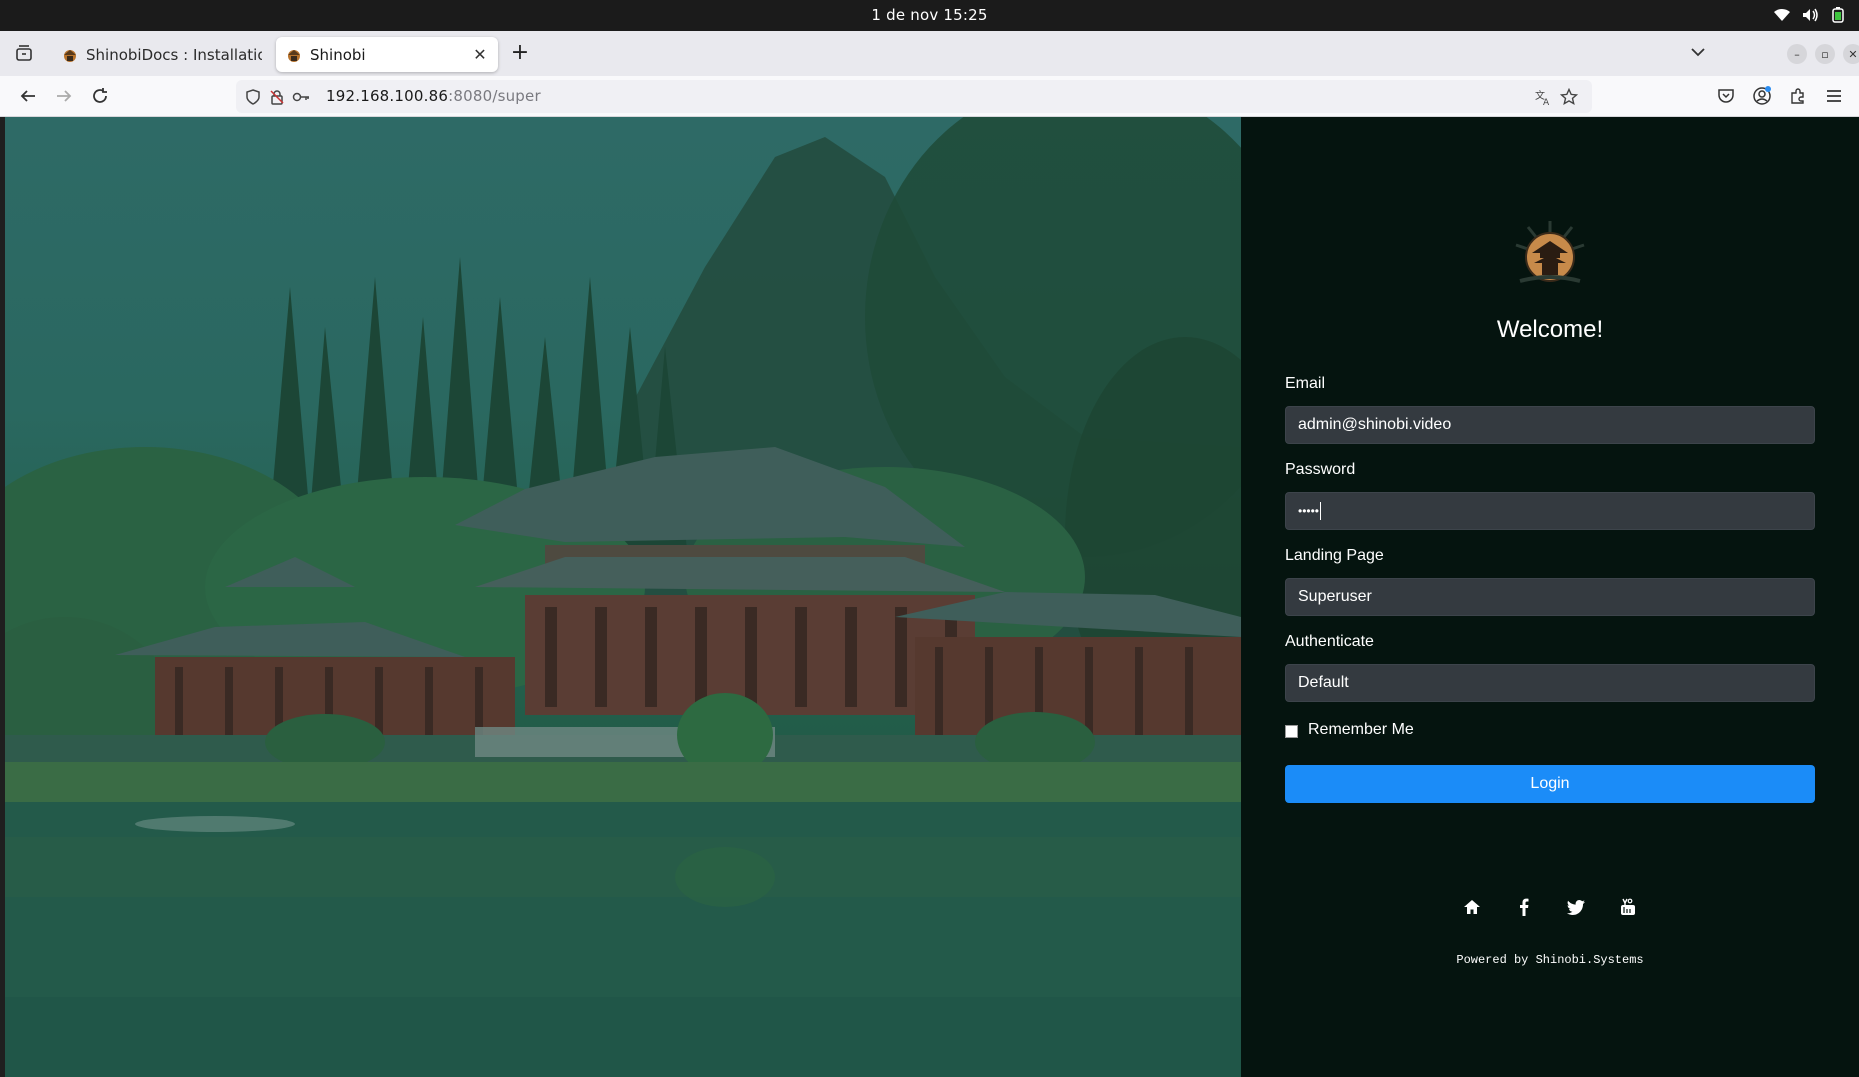 The height and width of the screenshot is (1077, 1859). Describe the element at coordinates (1361, 730) in the screenshot. I see `remember-me-label: Remember Me` at that location.